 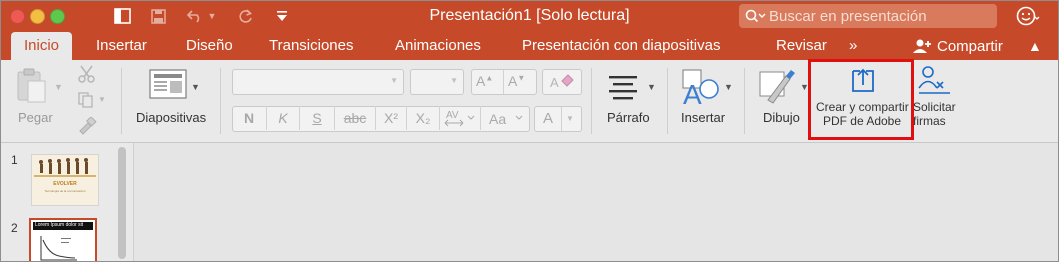 I want to click on search-icon, so click(x=757, y=16).